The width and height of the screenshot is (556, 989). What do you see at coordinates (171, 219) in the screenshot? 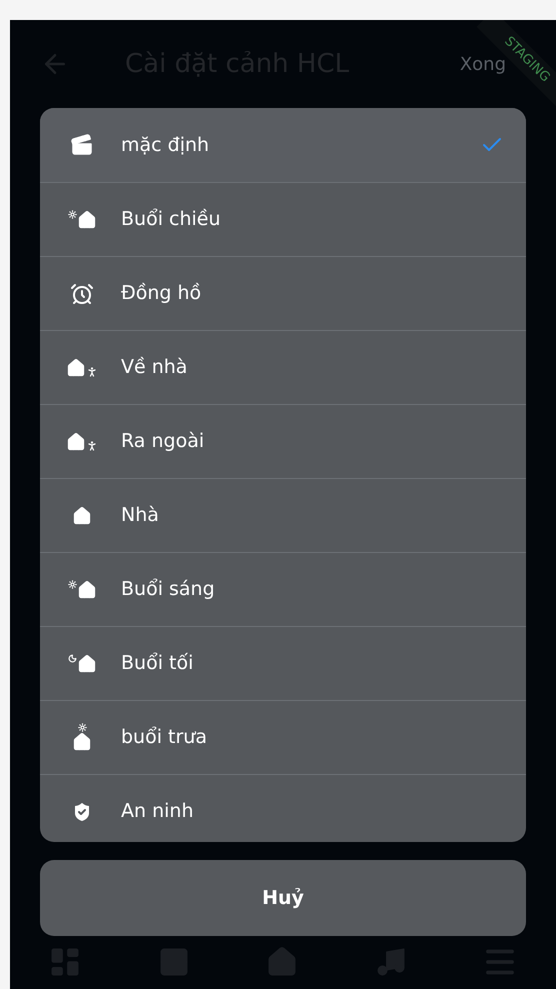
I see `scene-label: Buổi chiều` at bounding box center [171, 219].